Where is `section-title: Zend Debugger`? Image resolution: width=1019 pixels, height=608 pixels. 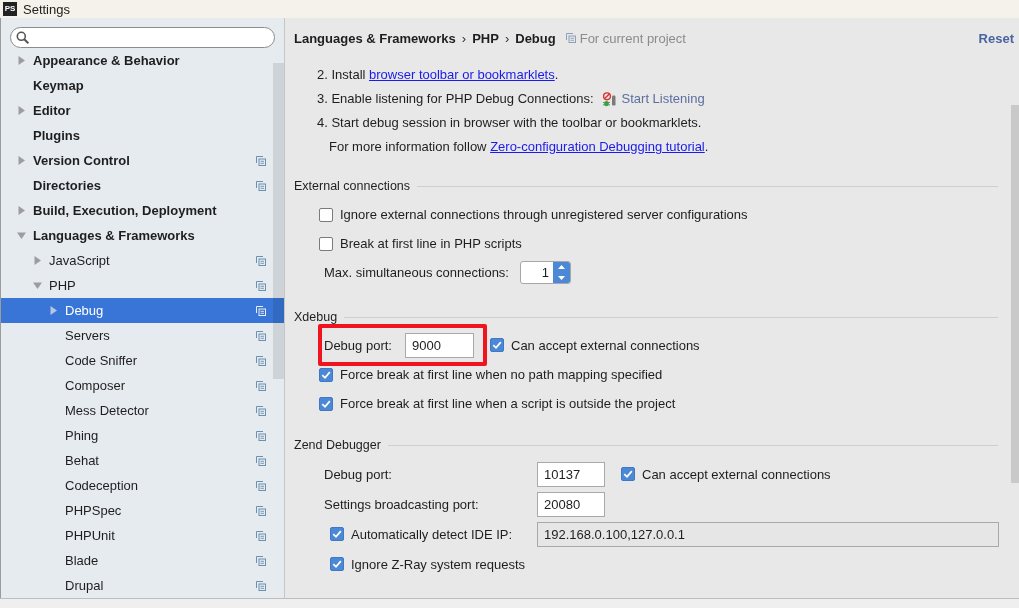 section-title: Zend Debugger is located at coordinates (337, 445).